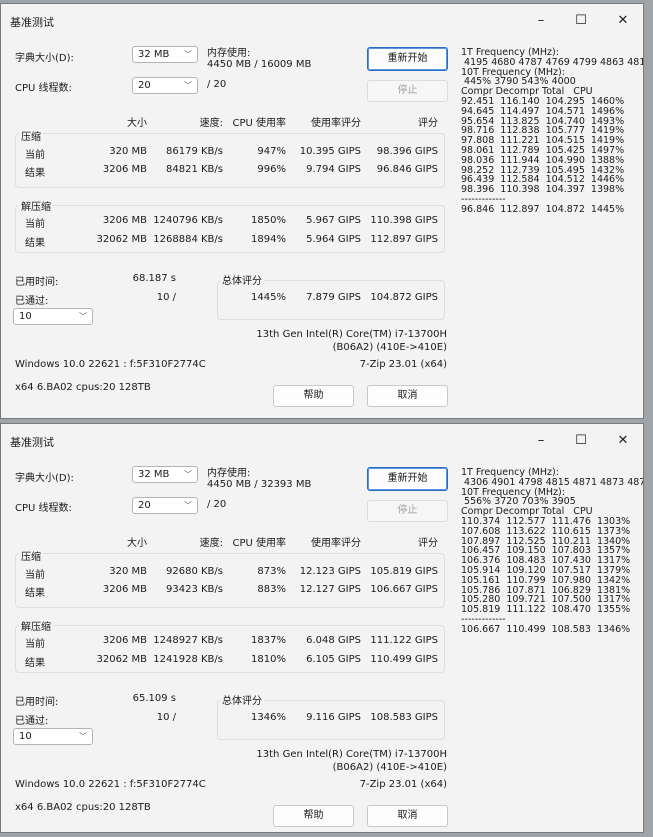 Image resolution: width=653 pixels, height=837 pixels. I want to click on decompress-result-cpu: 1810%, so click(268, 659).